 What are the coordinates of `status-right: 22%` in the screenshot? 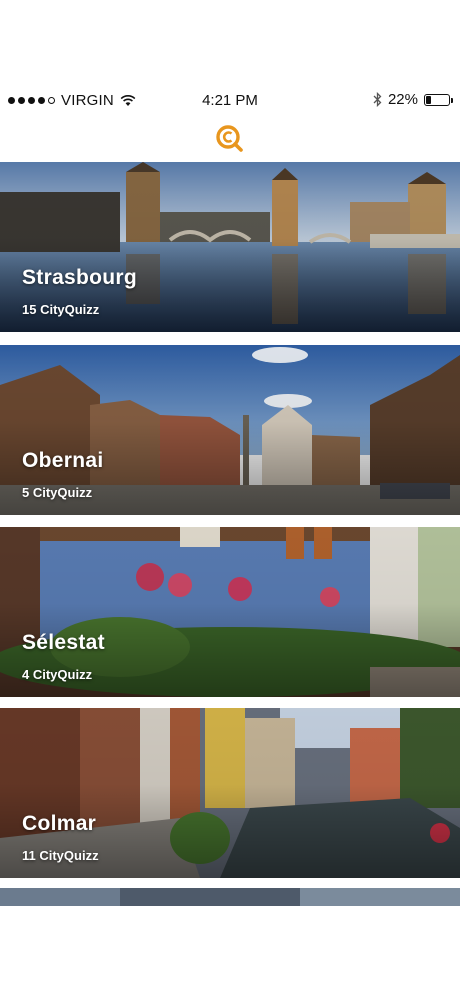 It's located at (413, 99).